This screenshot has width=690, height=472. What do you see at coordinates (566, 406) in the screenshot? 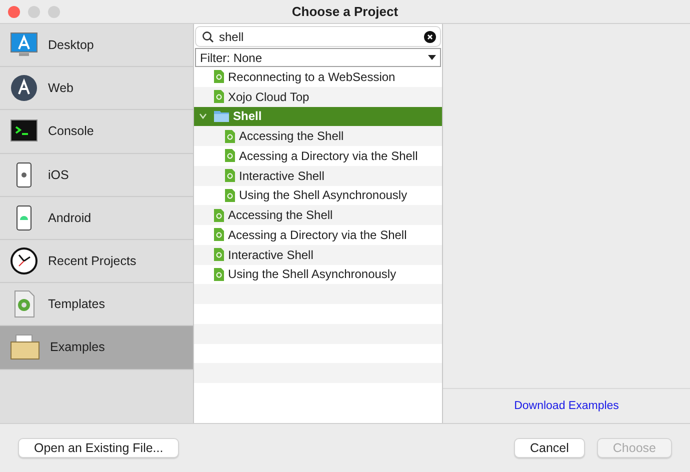
I see `download-link: Download Examples` at bounding box center [566, 406].